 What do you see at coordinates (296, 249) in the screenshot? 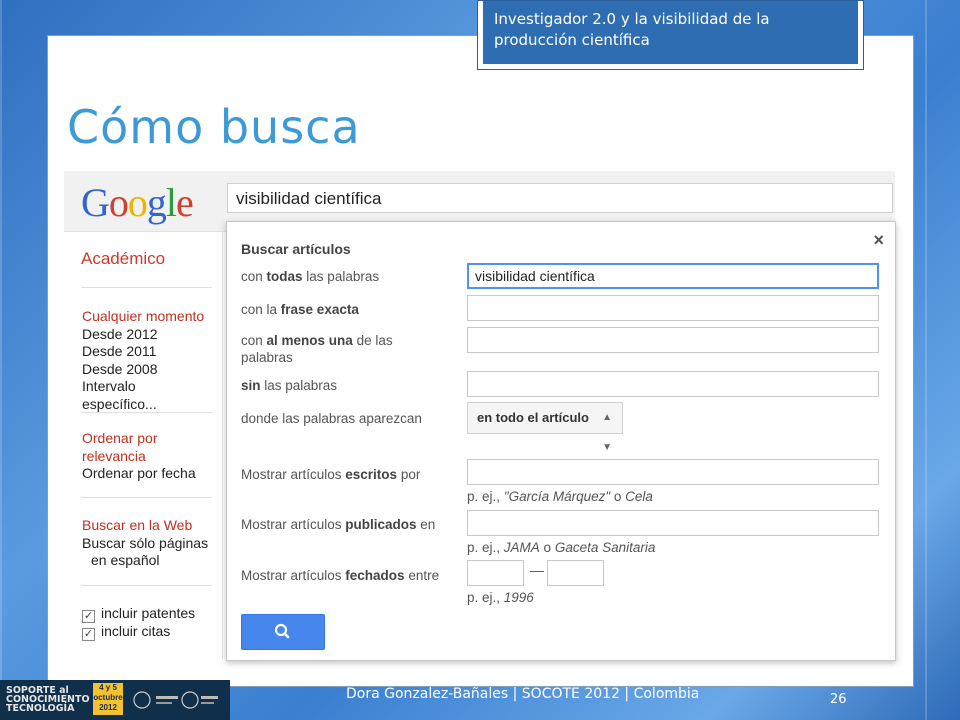
I see `dialog-title: Buscar artículos` at bounding box center [296, 249].